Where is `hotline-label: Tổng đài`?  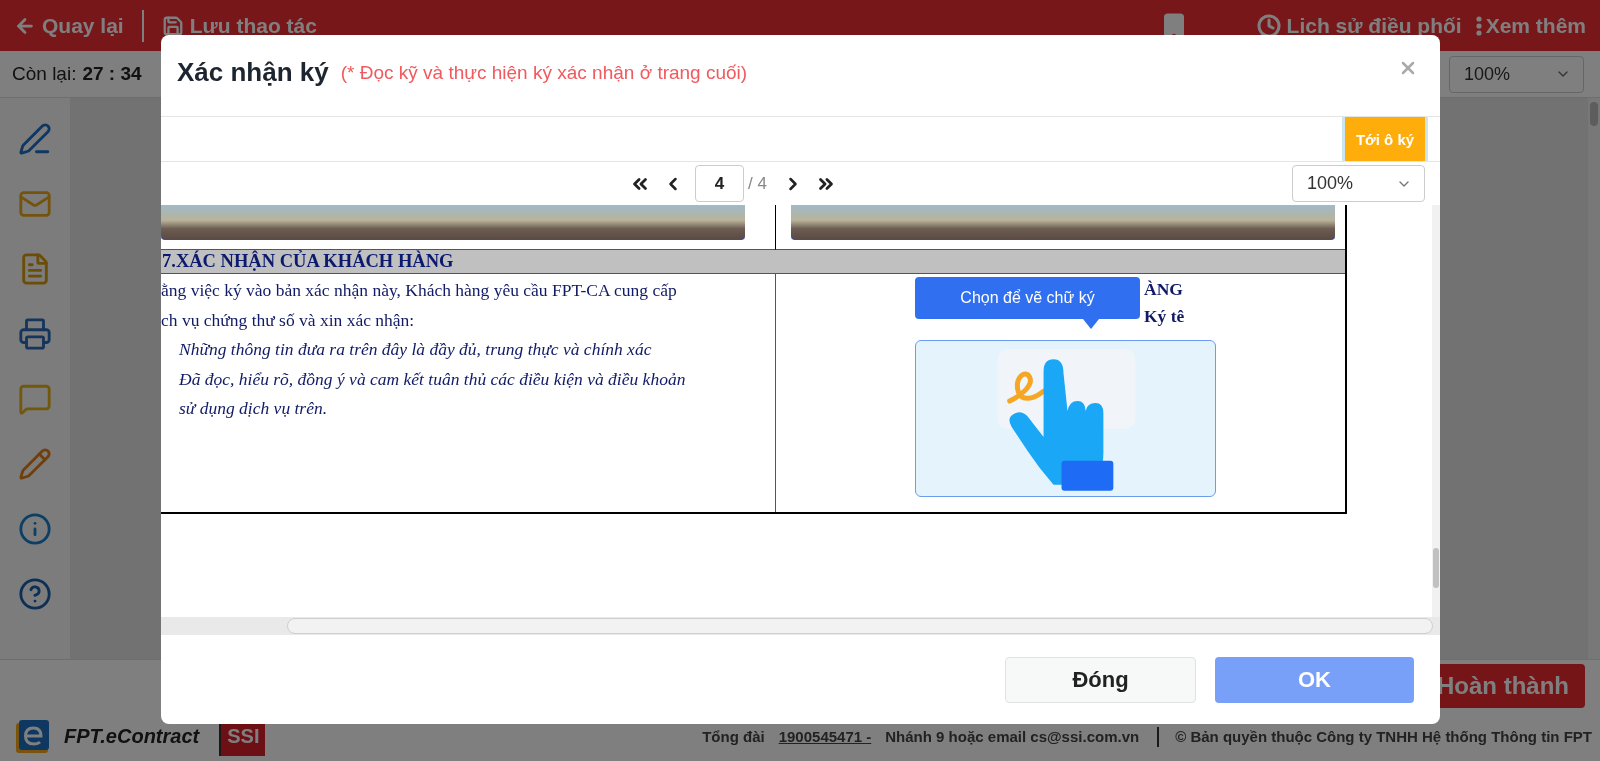
hotline-label: Tổng đài is located at coordinates (733, 736).